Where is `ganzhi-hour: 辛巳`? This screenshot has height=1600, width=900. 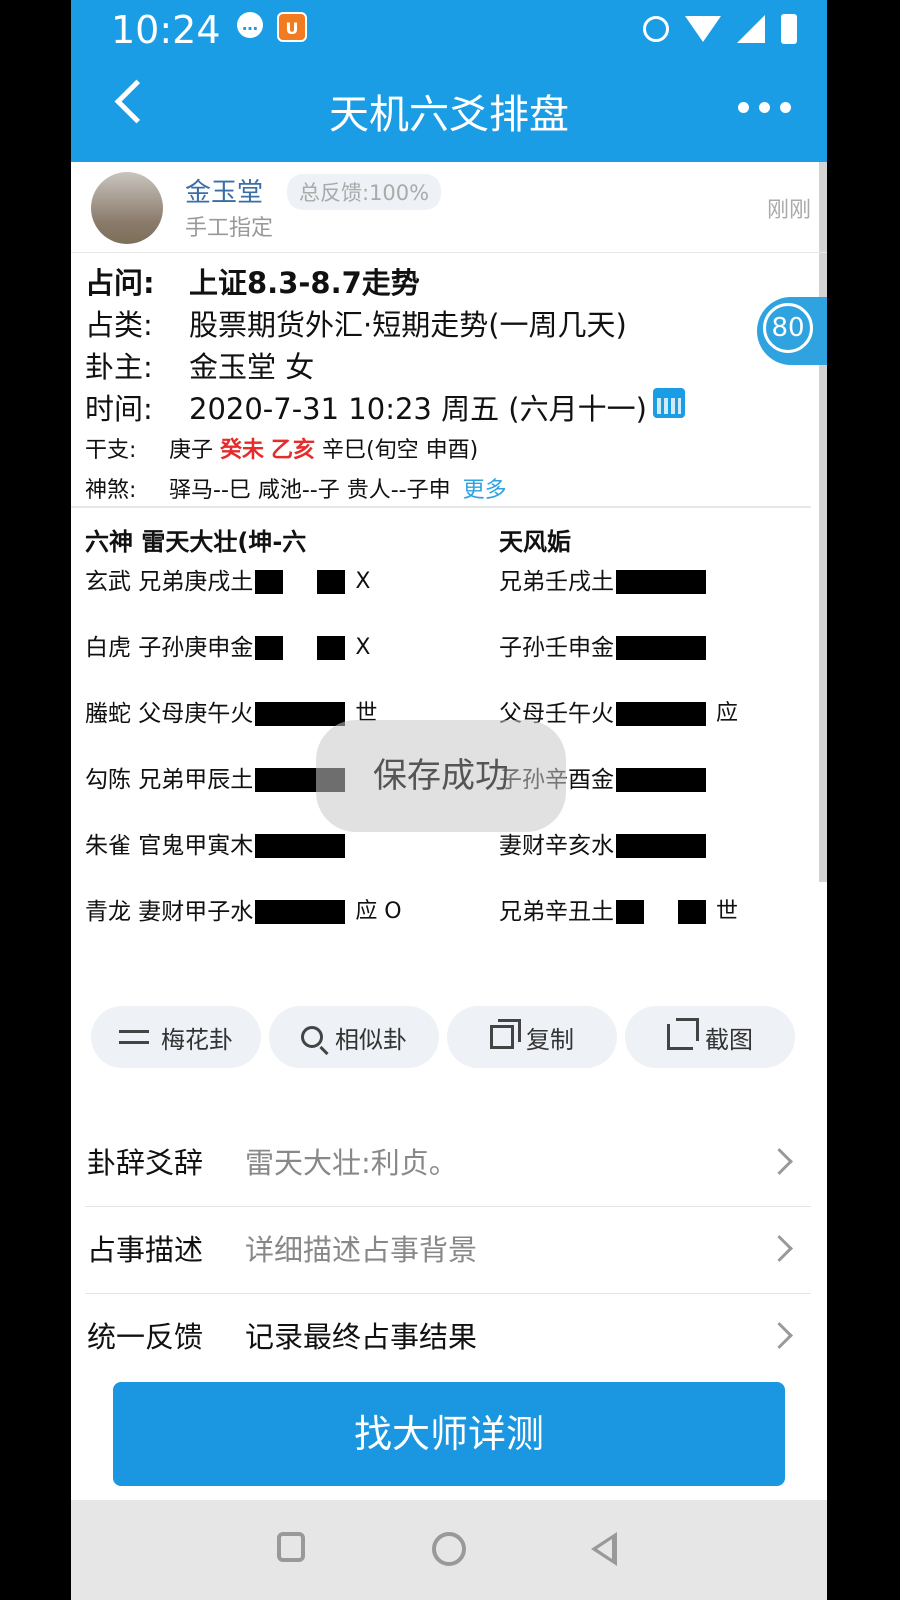
ganzhi-hour: 辛巳 is located at coordinates (344, 450).